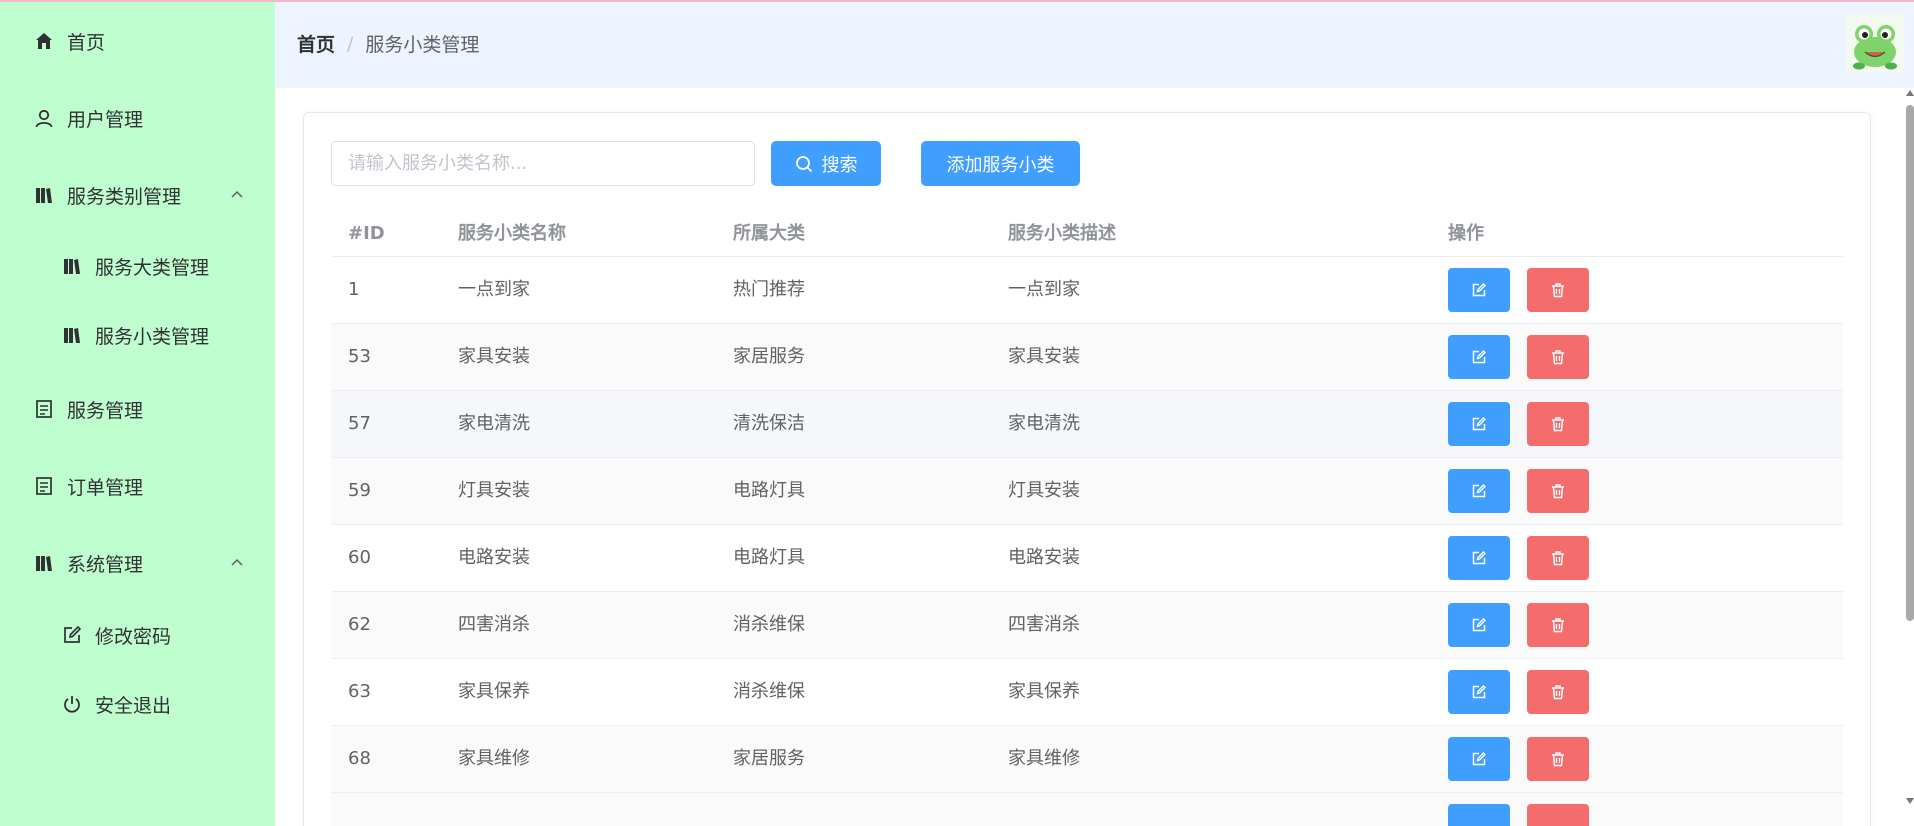 The height and width of the screenshot is (826, 1914). I want to click on sidebar-item-label: 系统管理, so click(105, 564).